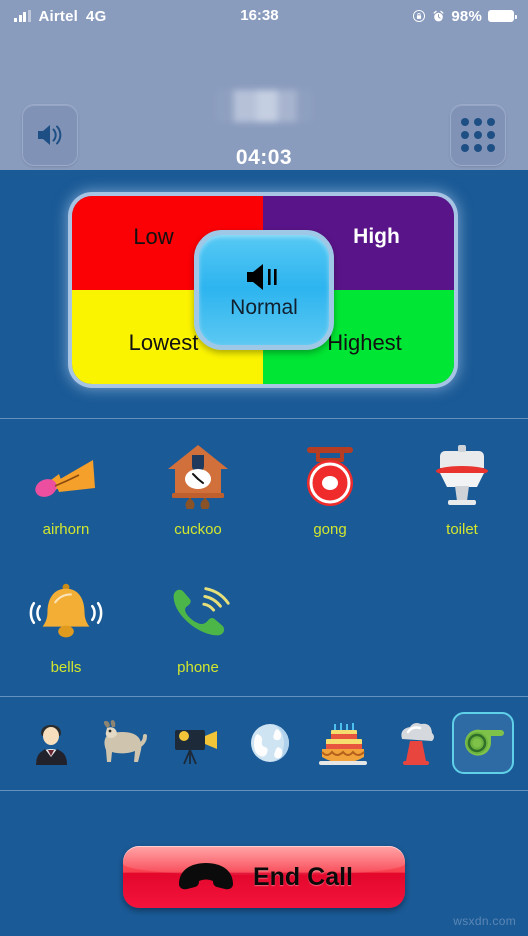 Image resolution: width=528 pixels, height=936 pixels. I want to click on call-duration-label: 04:03, so click(264, 157).